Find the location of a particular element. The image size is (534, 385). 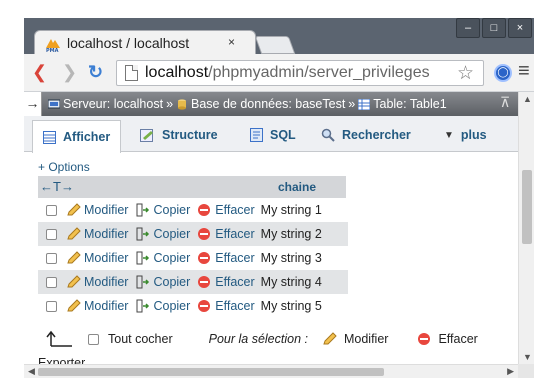

scrollbar-corner is located at coordinates (526, 371).